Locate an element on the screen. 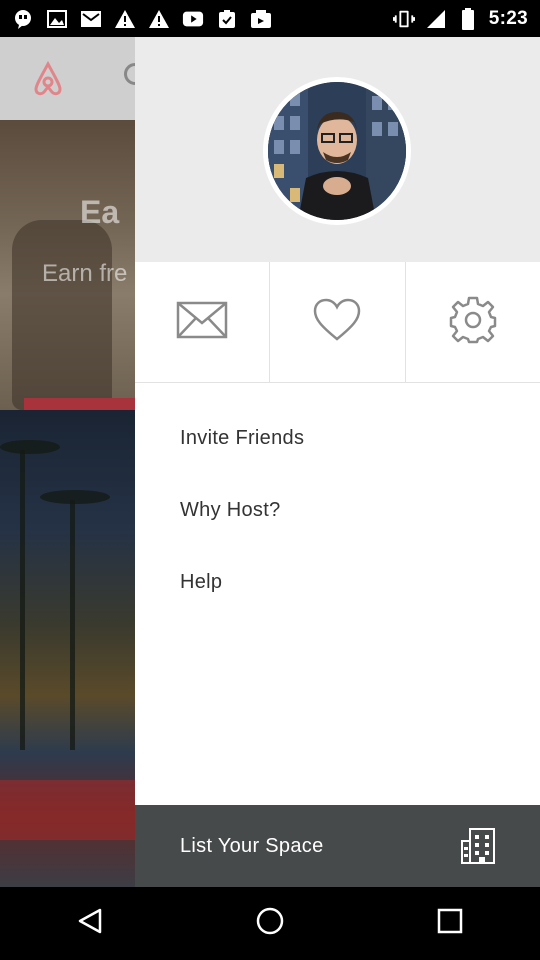  search-icon is located at coordinates (129, 74).